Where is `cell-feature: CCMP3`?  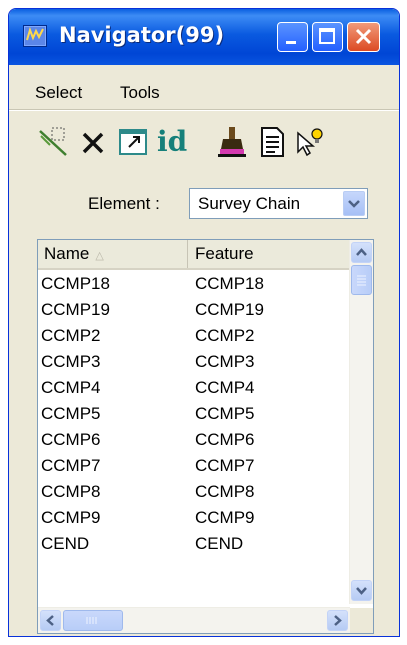 cell-feature: CCMP3 is located at coordinates (225, 361).